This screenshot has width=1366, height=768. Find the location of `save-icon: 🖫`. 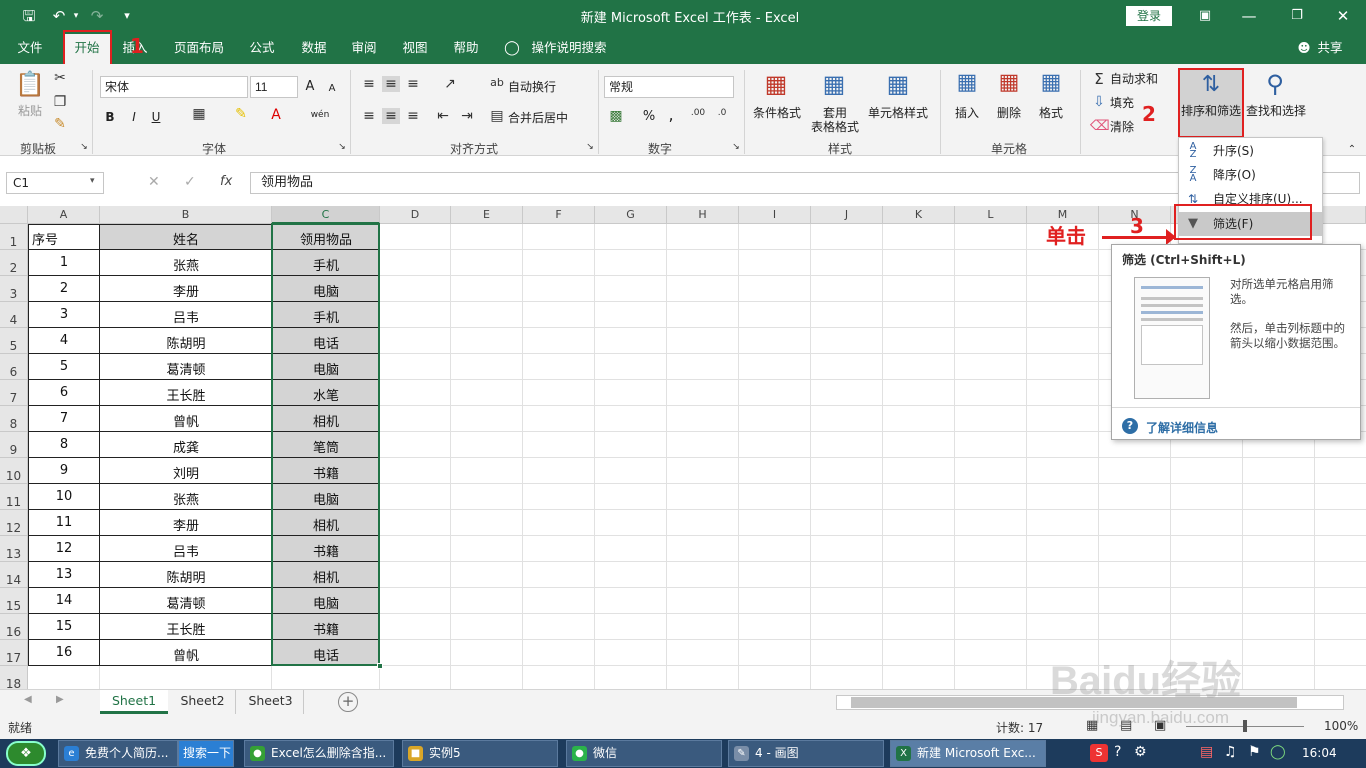

save-icon: 🖫 is located at coordinates (29, 16).